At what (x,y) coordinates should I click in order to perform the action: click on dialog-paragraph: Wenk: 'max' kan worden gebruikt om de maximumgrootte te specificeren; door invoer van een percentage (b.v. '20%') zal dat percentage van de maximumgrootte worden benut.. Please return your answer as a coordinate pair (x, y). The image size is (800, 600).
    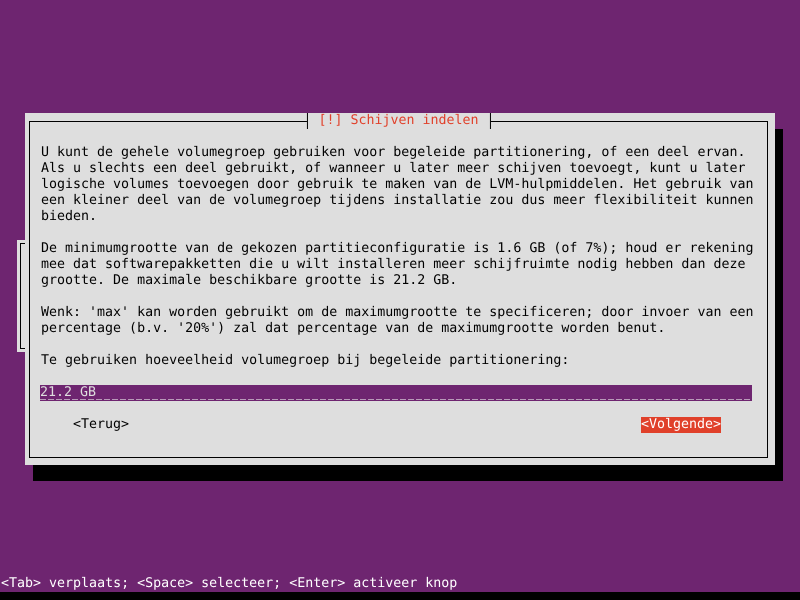
    Looking at the image, I should click on (397, 321).